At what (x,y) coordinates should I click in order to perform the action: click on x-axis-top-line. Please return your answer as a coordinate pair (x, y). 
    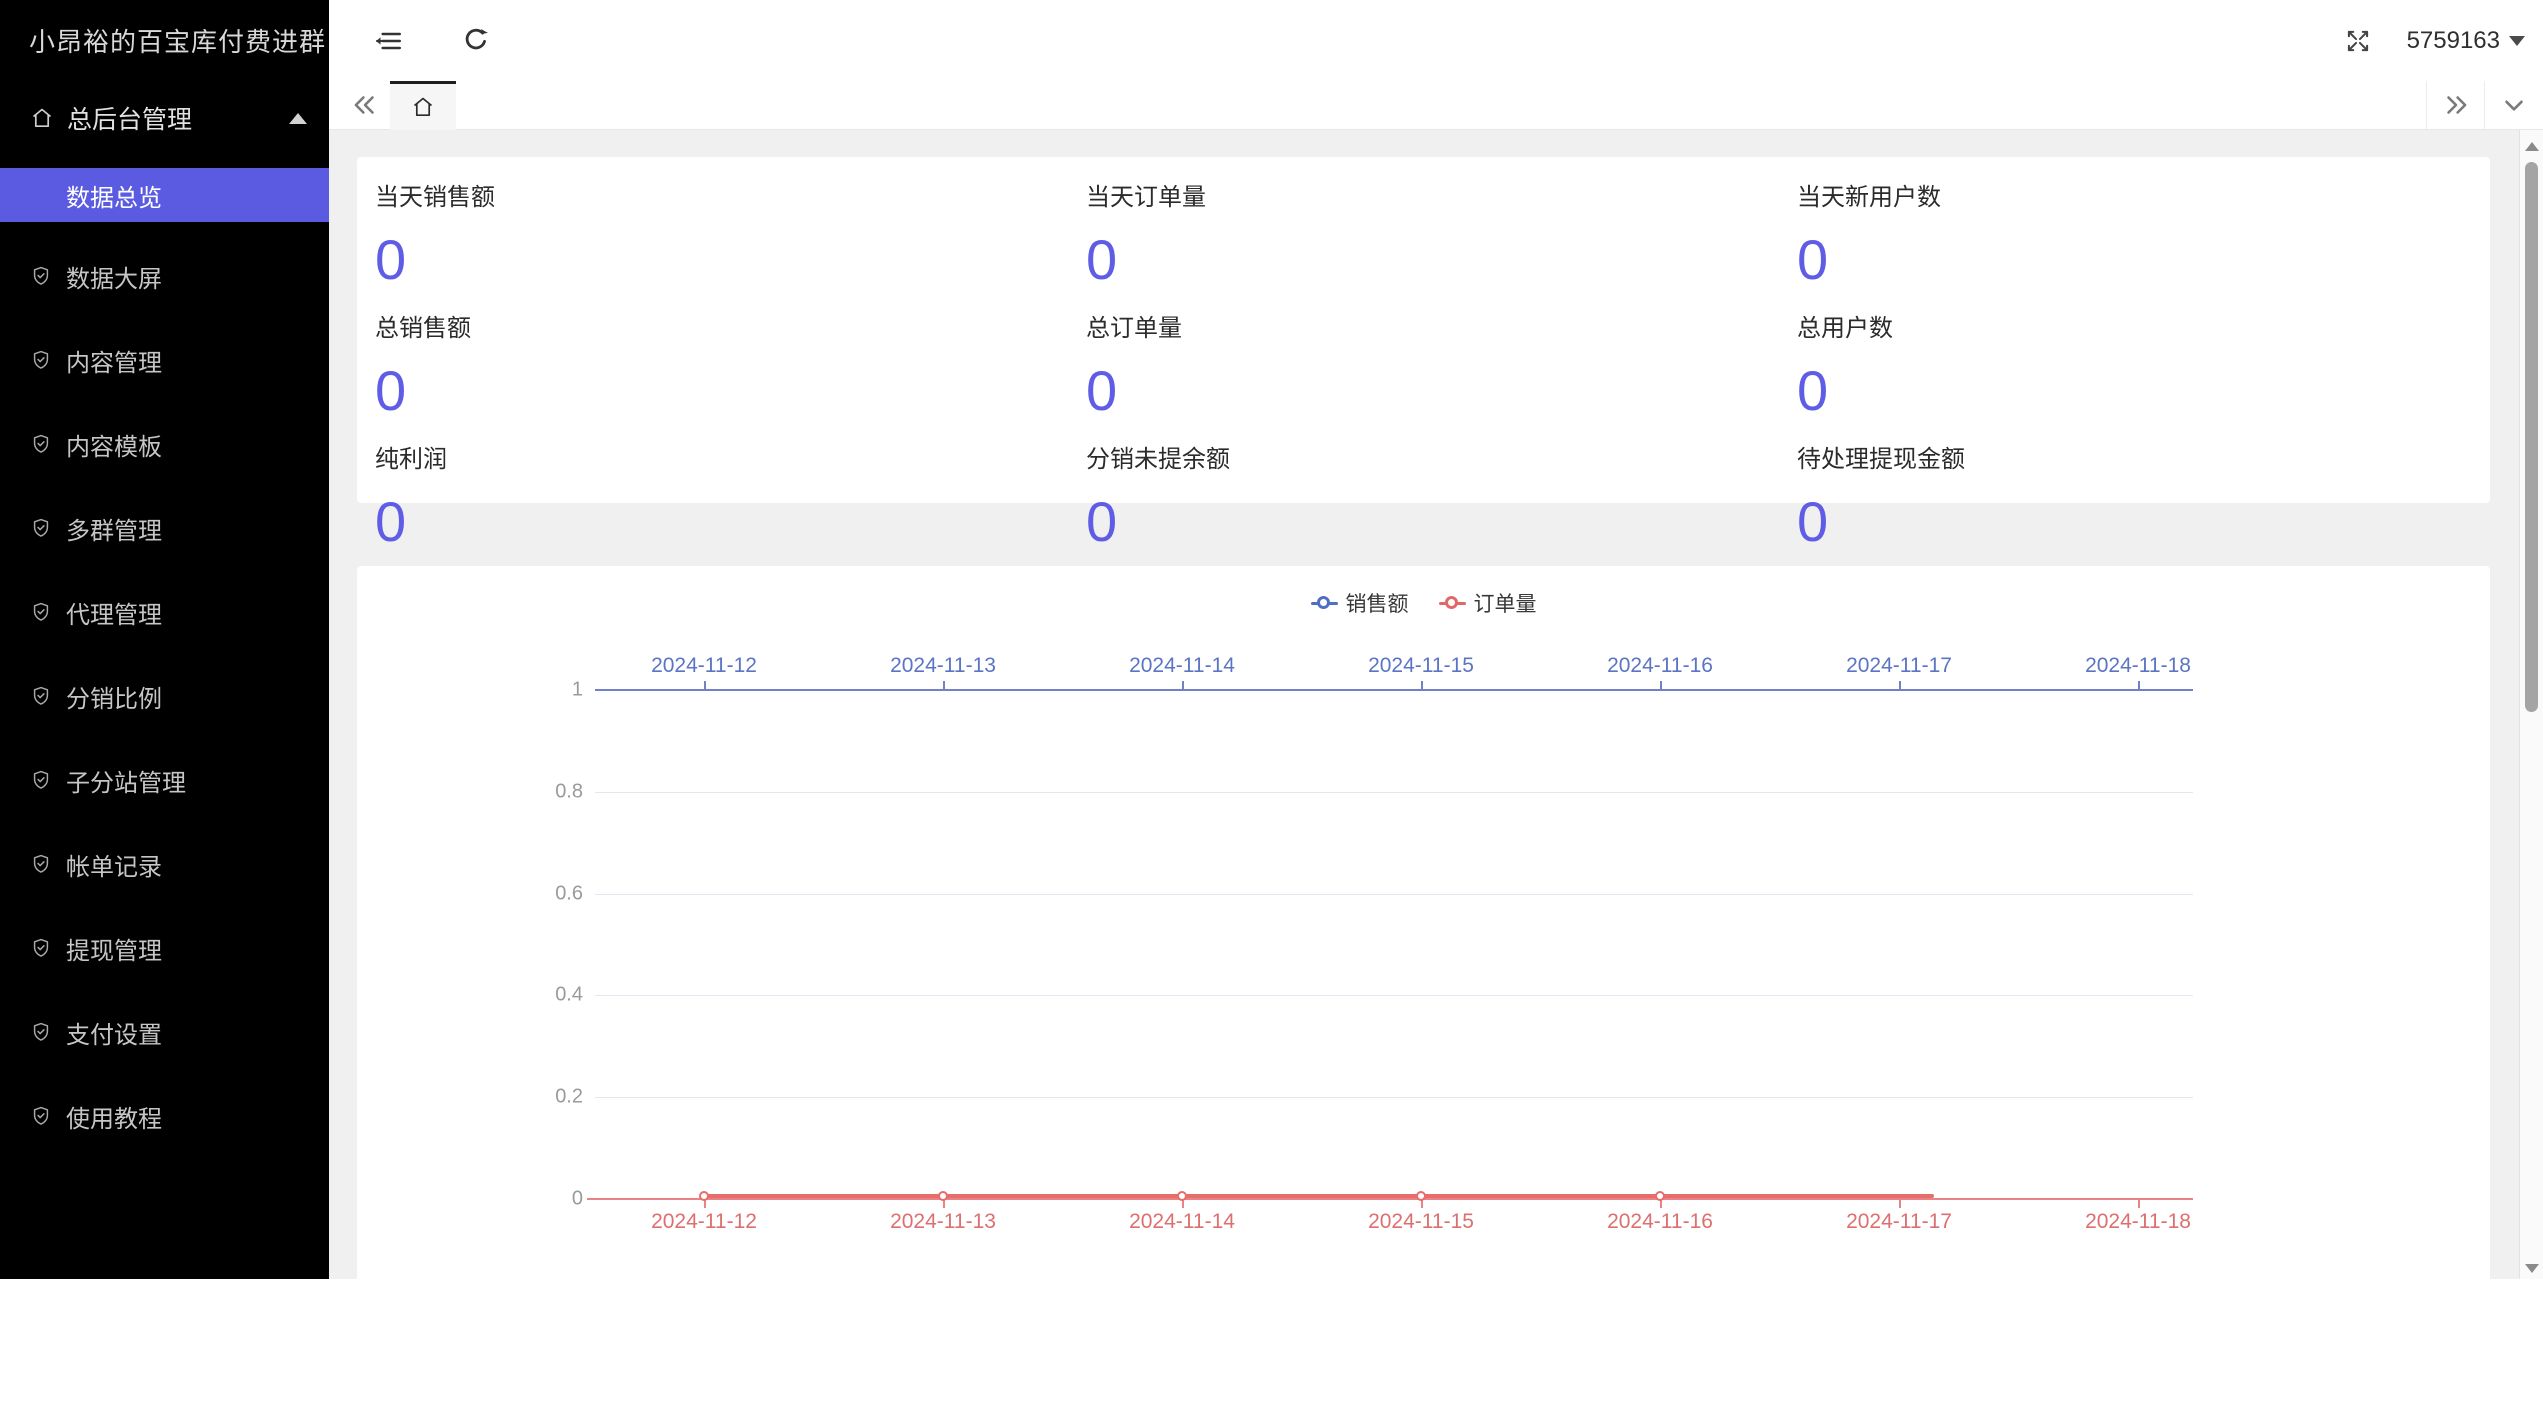
    Looking at the image, I should click on (1394, 690).